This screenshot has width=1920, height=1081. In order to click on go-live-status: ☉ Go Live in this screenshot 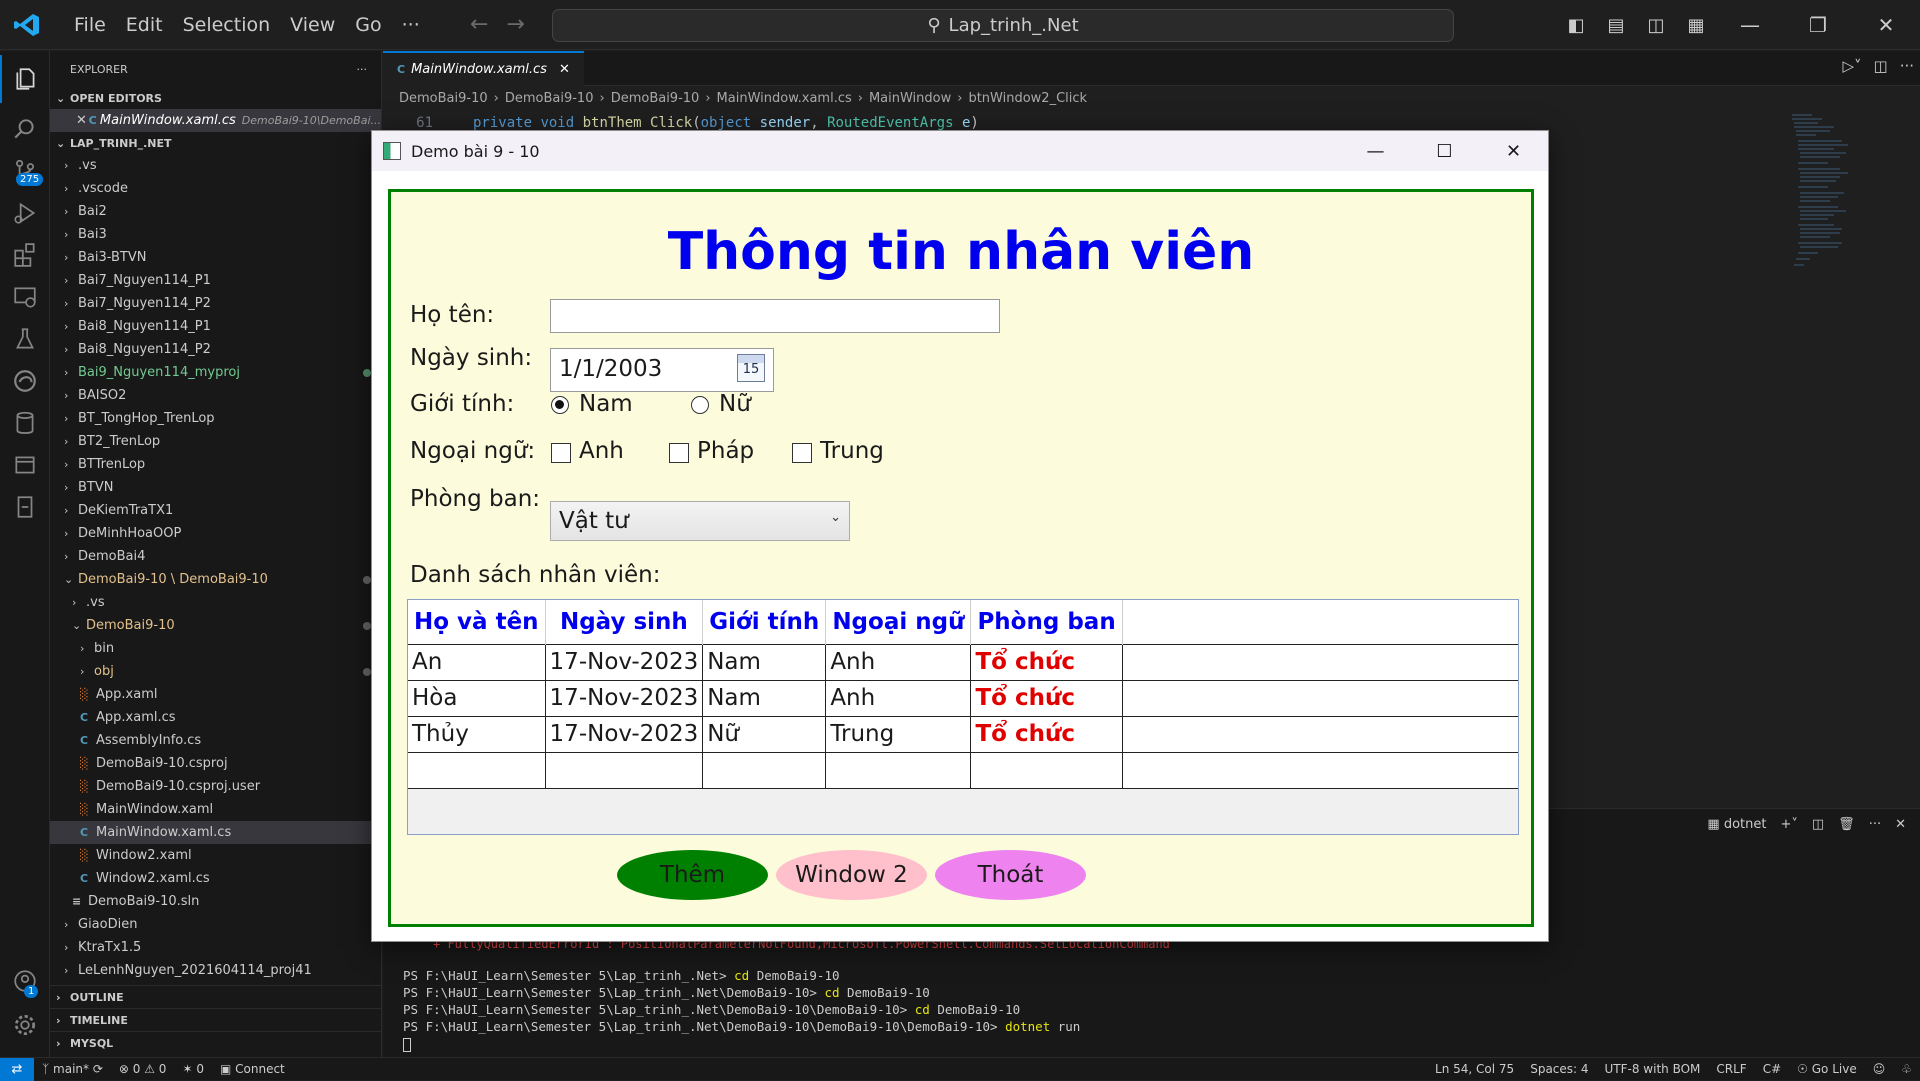, I will do `click(1827, 1069)`.